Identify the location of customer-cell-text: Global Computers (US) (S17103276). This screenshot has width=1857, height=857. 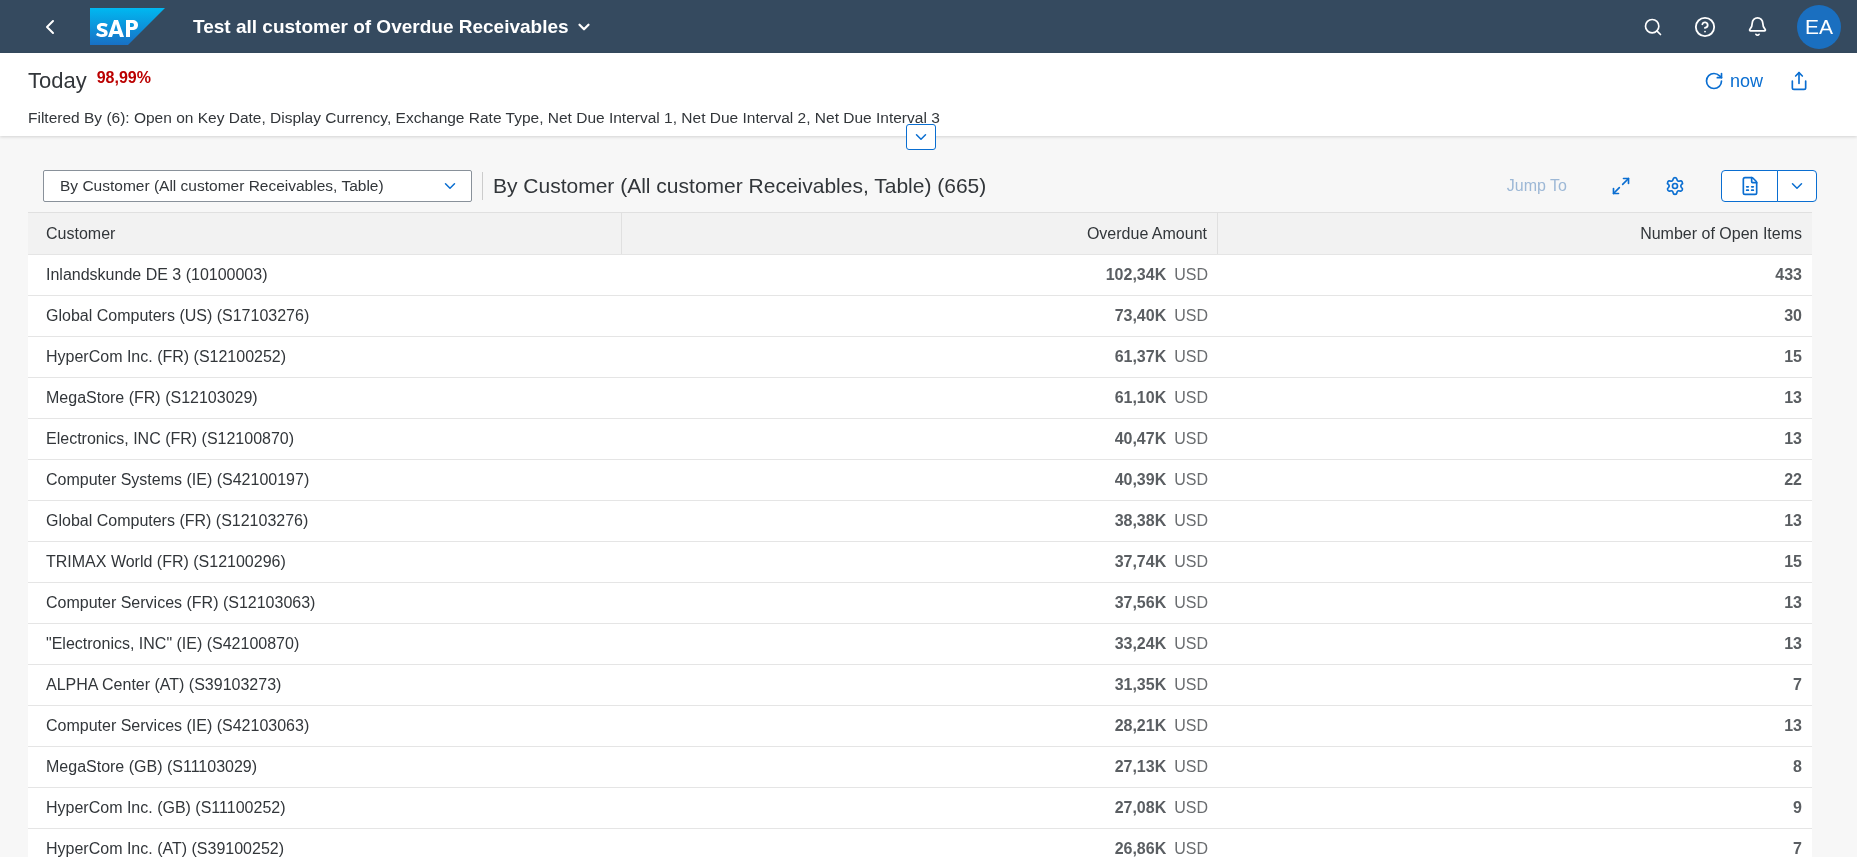
(178, 316).